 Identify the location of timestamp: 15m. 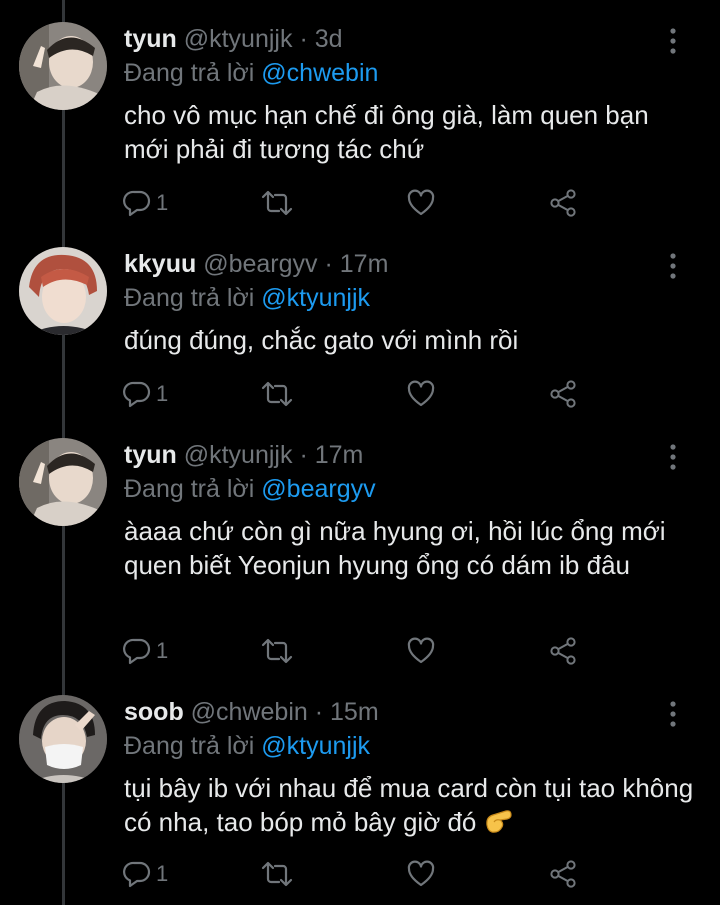
(354, 712).